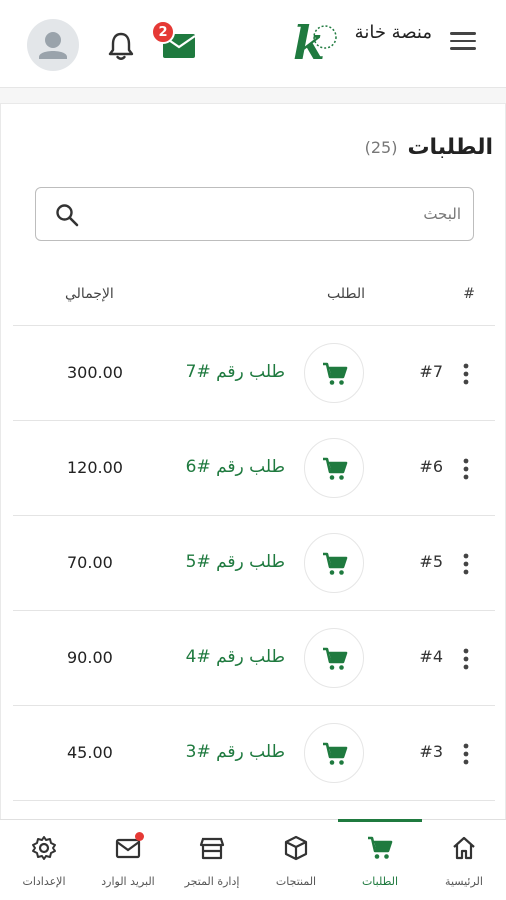  What do you see at coordinates (235, 372) in the screenshot?
I see `order-link: طلب رقم #7` at bounding box center [235, 372].